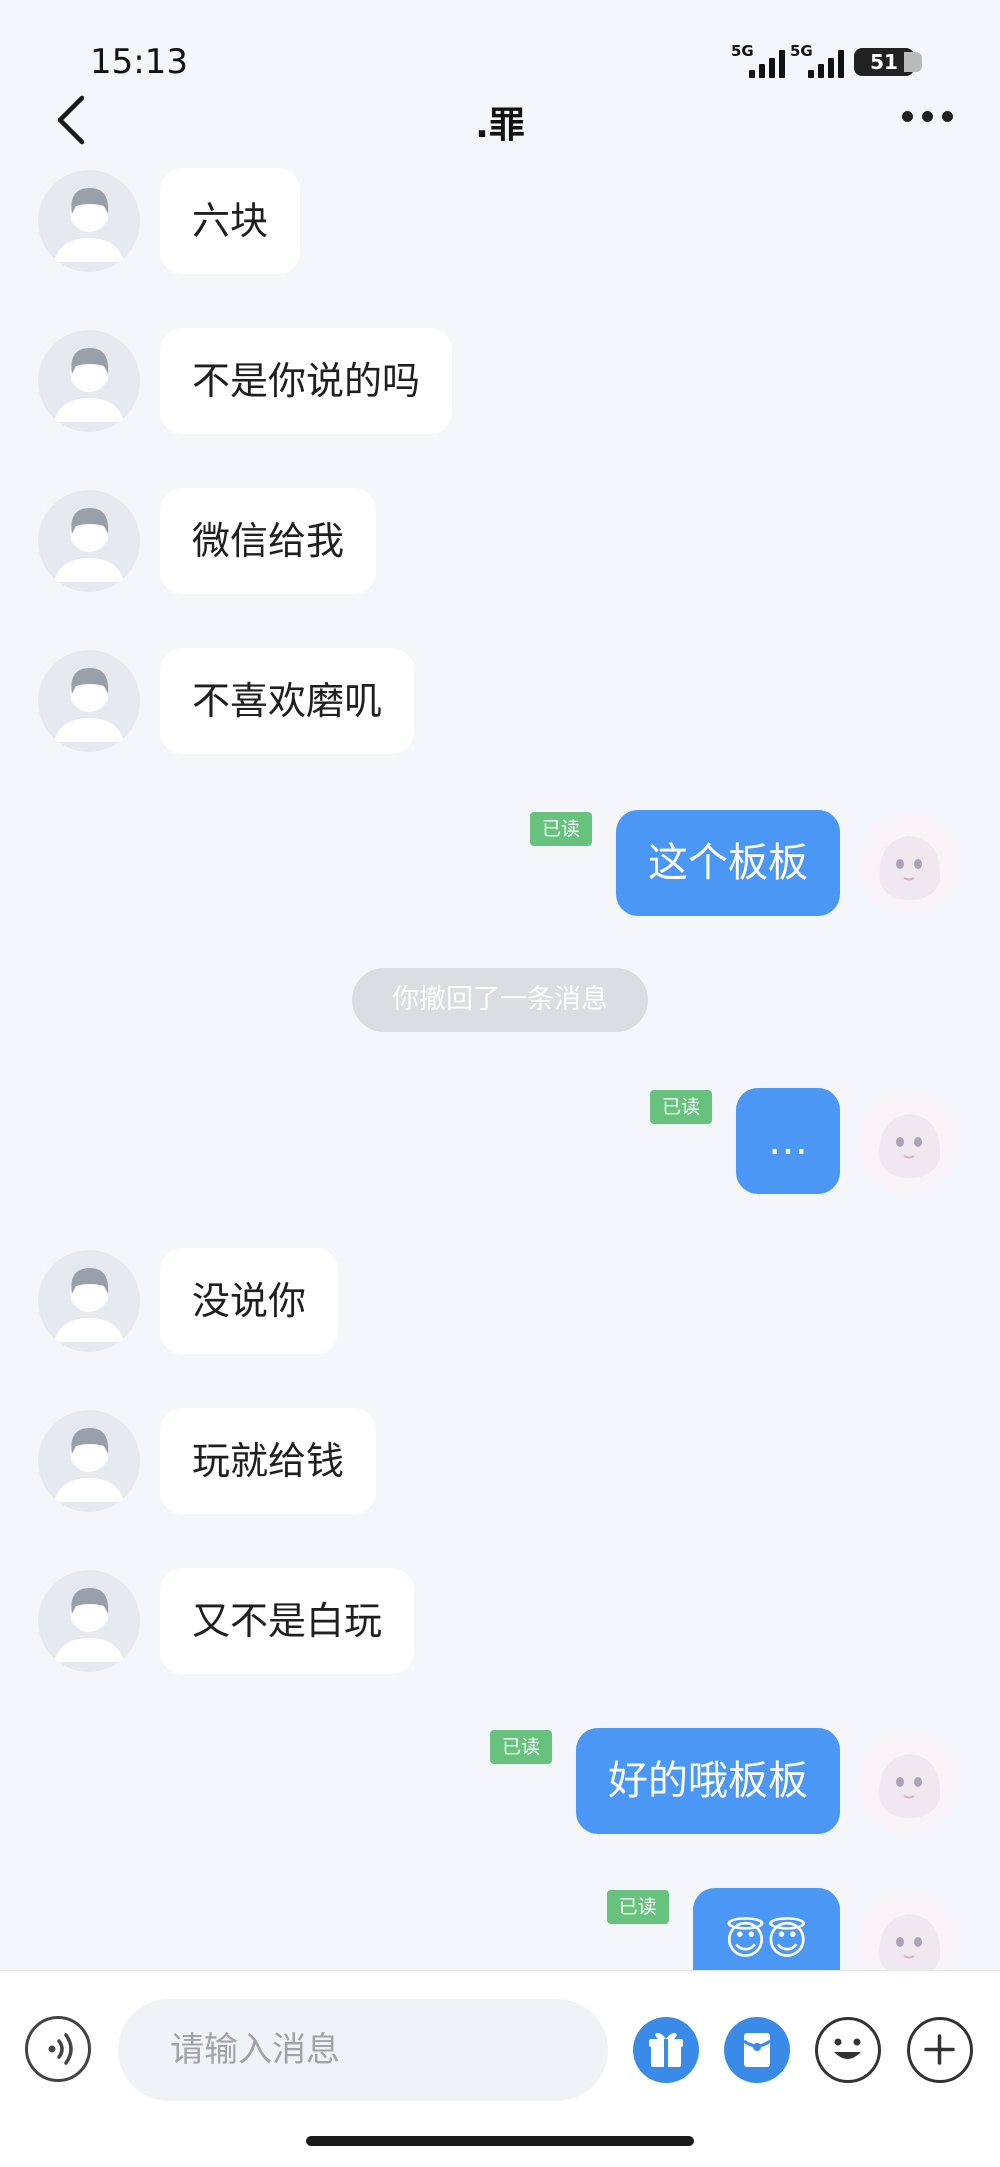 The width and height of the screenshot is (1000, 2167). Describe the element at coordinates (500, 1461) in the screenshot. I see `incoming-message-row: 玩就给钱` at that location.